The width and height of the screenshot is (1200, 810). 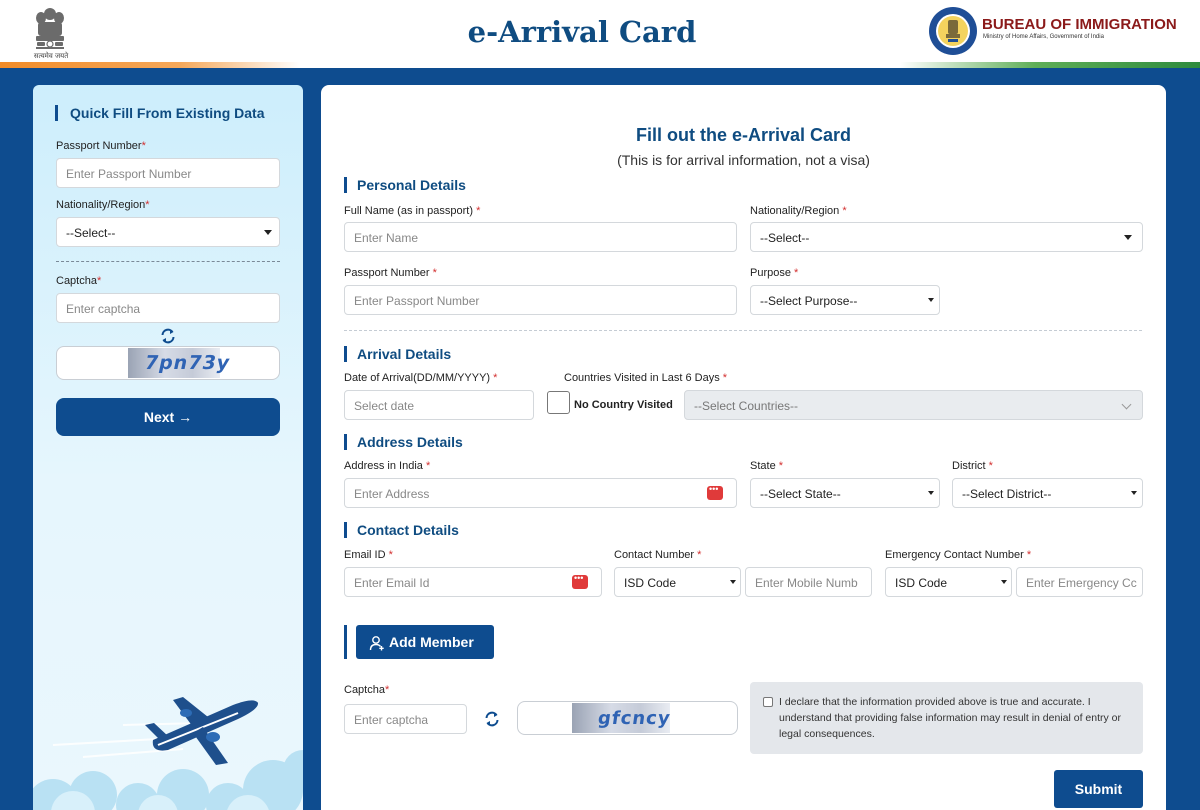 I want to click on district-label: District *, so click(x=972, y=466).